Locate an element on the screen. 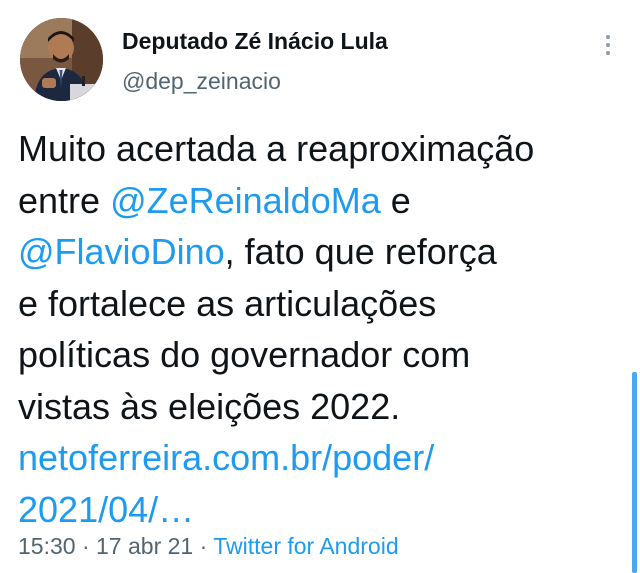 The width and height of the screenshot is (640, 573). tweet-line: vistas às eleições 2022. is located at coordinates (209, 406).